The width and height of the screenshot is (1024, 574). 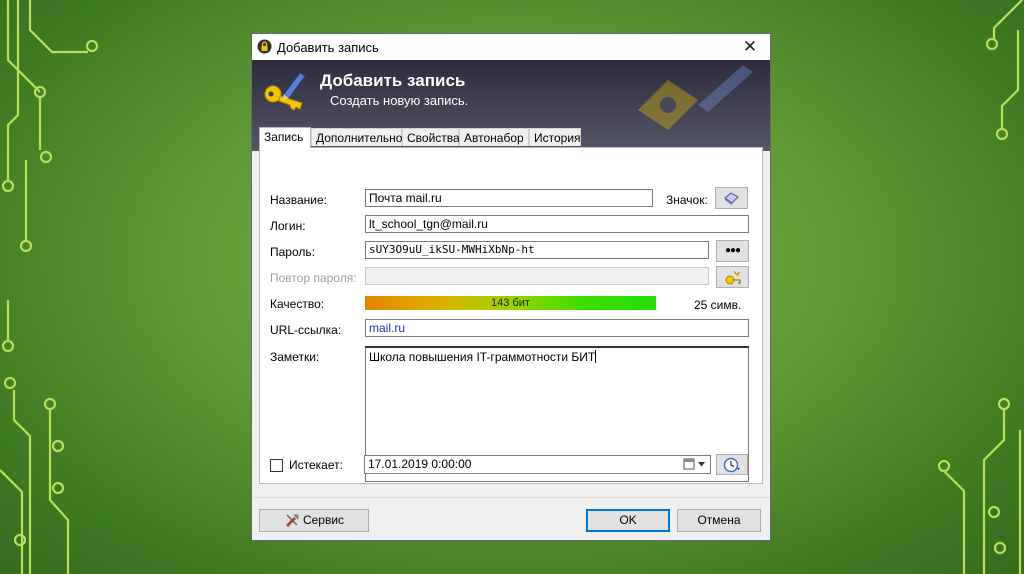 I want to click on window-title: Добавить запись, so click(x=328, y=47).